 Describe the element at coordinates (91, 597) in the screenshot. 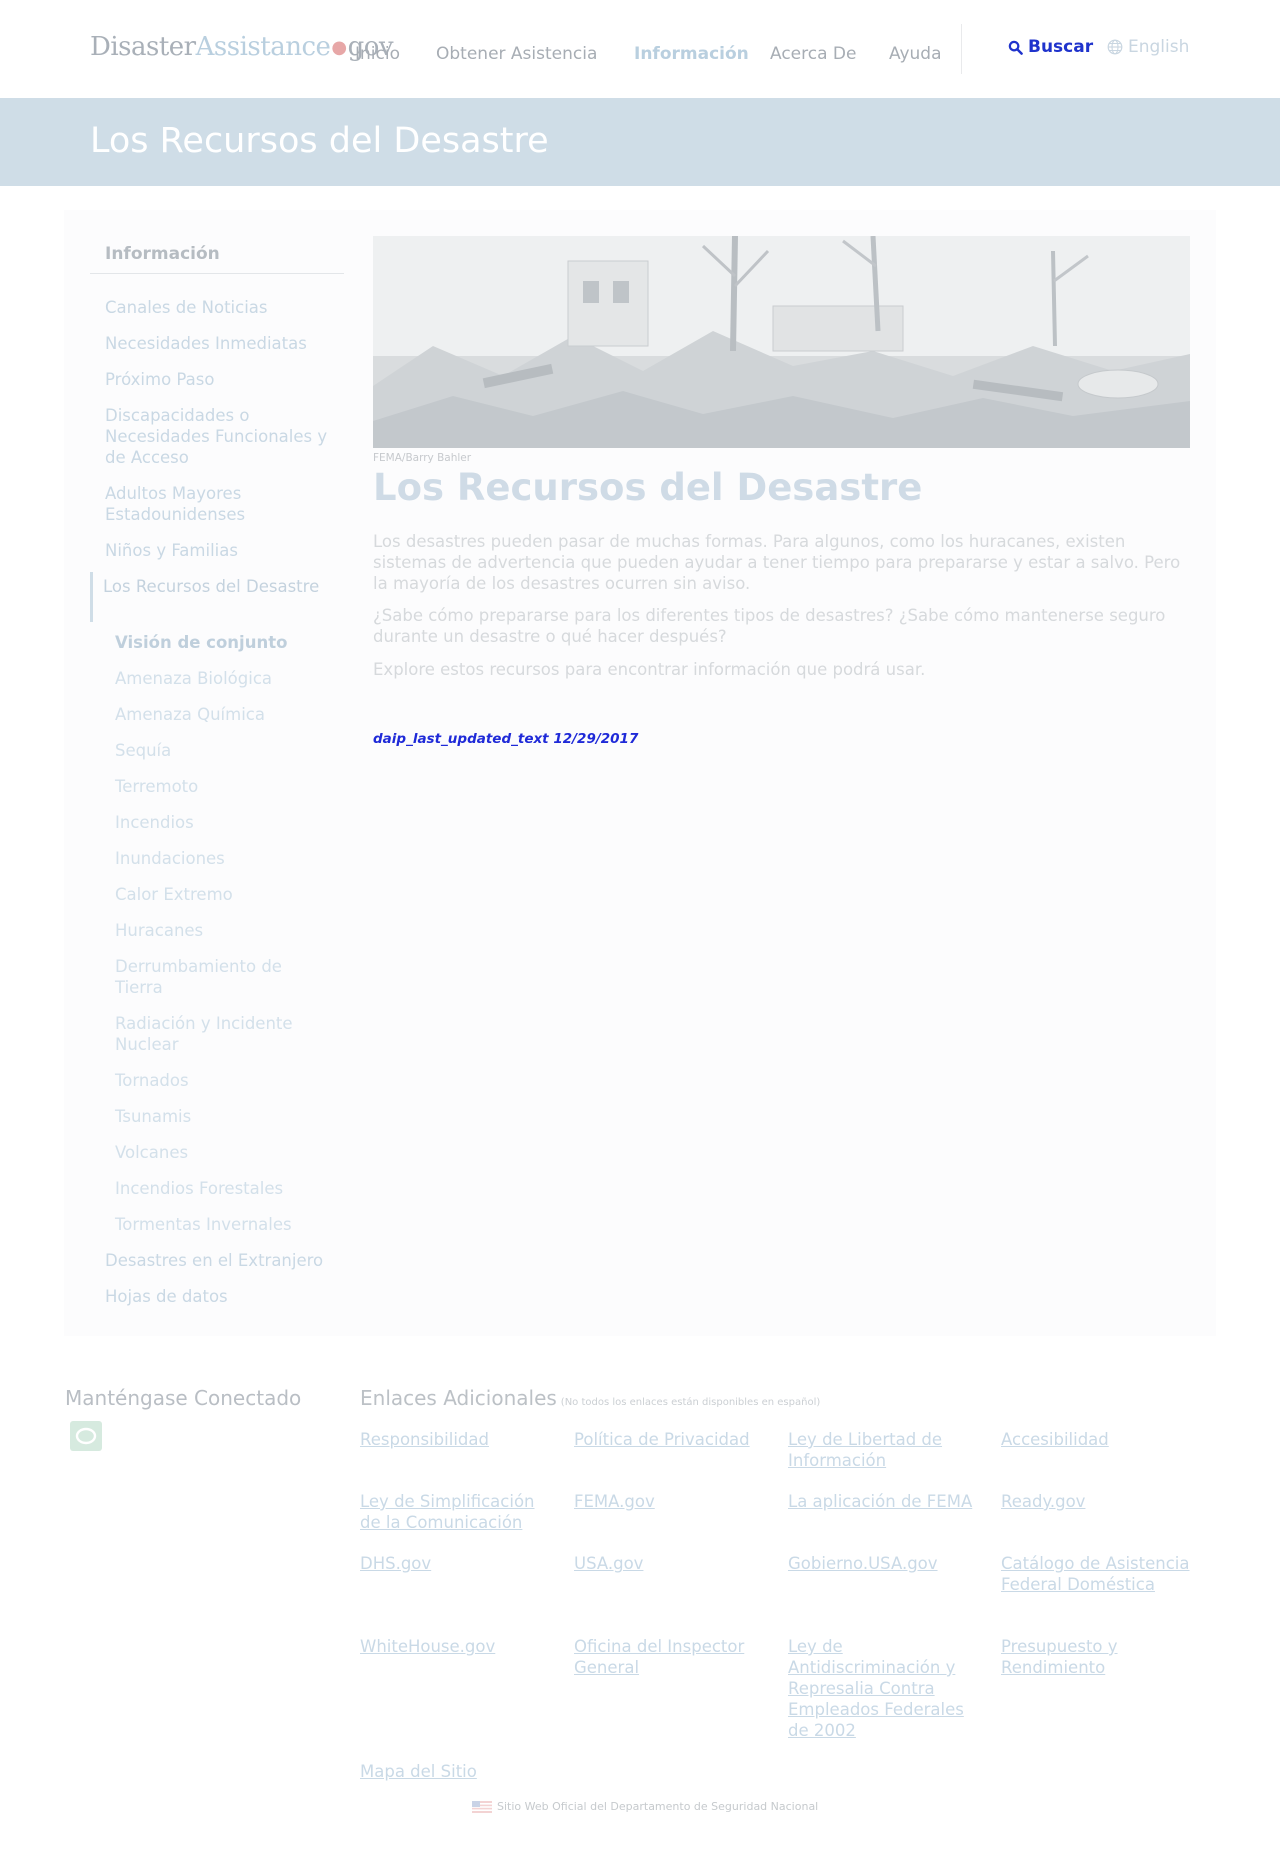

I see `sidebar-active-indicator` at that location.